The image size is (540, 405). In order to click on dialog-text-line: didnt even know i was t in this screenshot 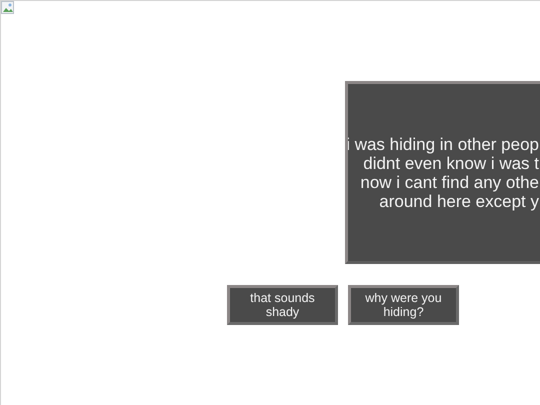, I will do `click(451, 163)`.